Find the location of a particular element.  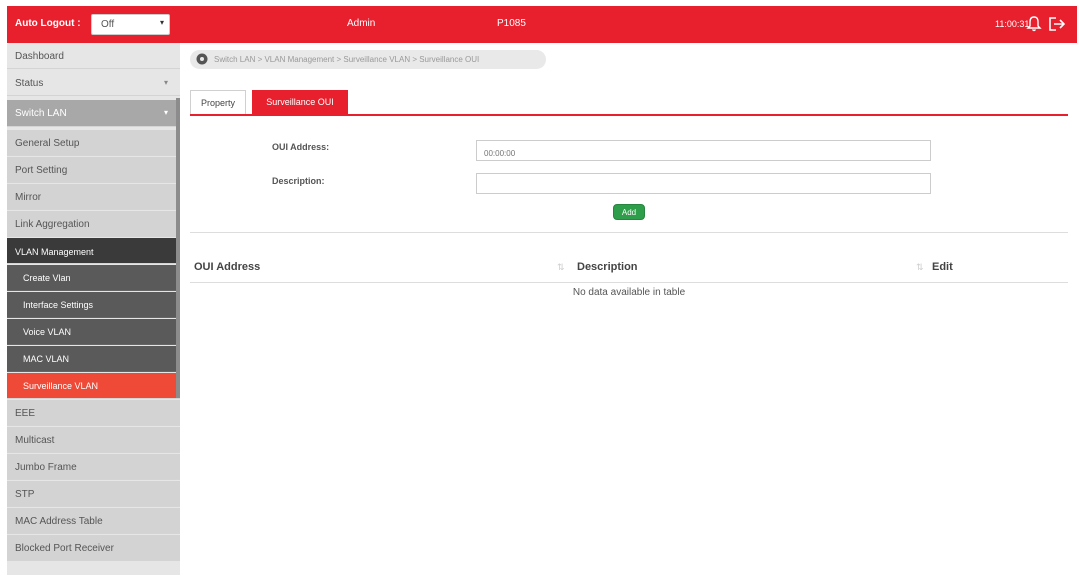

sidebar-item-create-vlan: Create Vlan is located at coordinates (93, 278).